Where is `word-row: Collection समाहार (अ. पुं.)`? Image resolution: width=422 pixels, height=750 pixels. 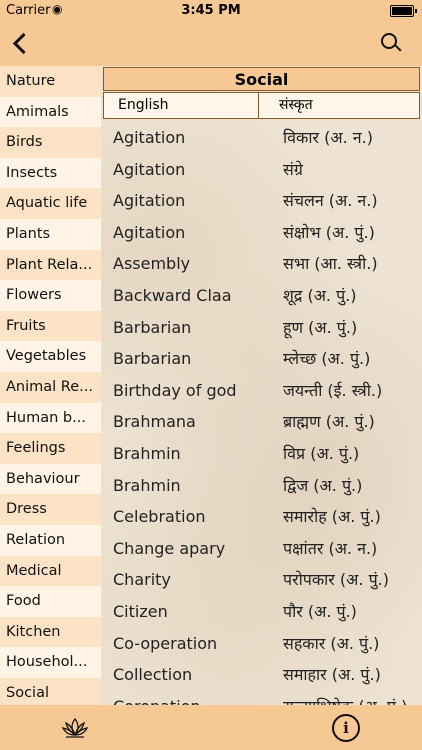 word-row: Collection समाहार (अ. पुं.) is located at coordinates (261, 675).